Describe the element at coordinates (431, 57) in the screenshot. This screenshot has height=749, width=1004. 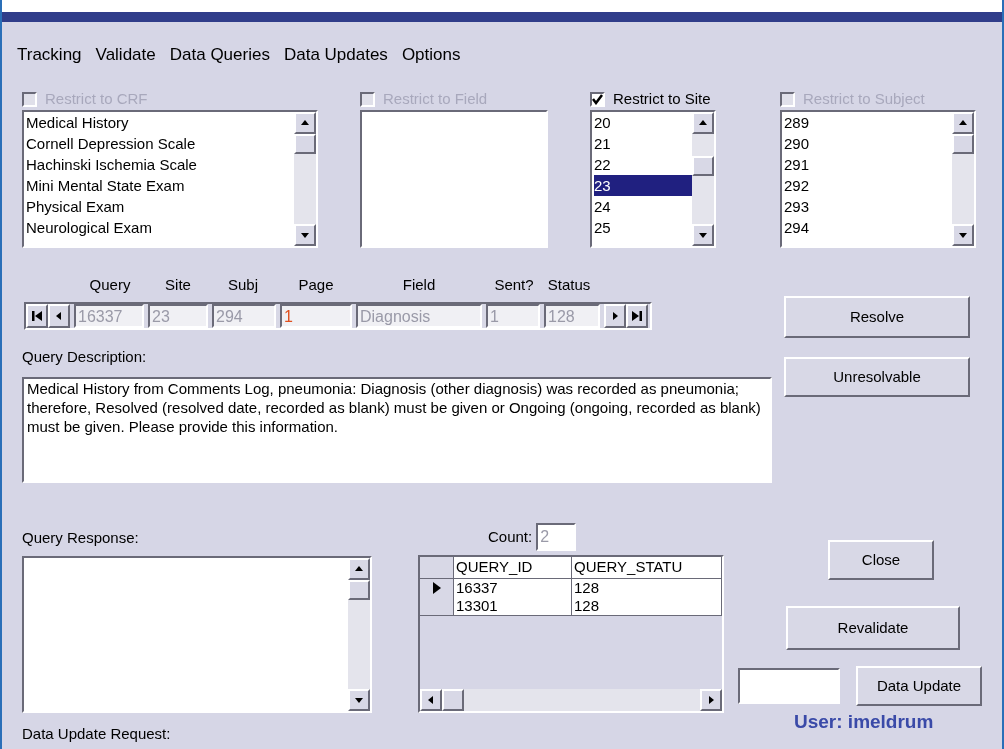
I see `menu-item: Options` at that location.